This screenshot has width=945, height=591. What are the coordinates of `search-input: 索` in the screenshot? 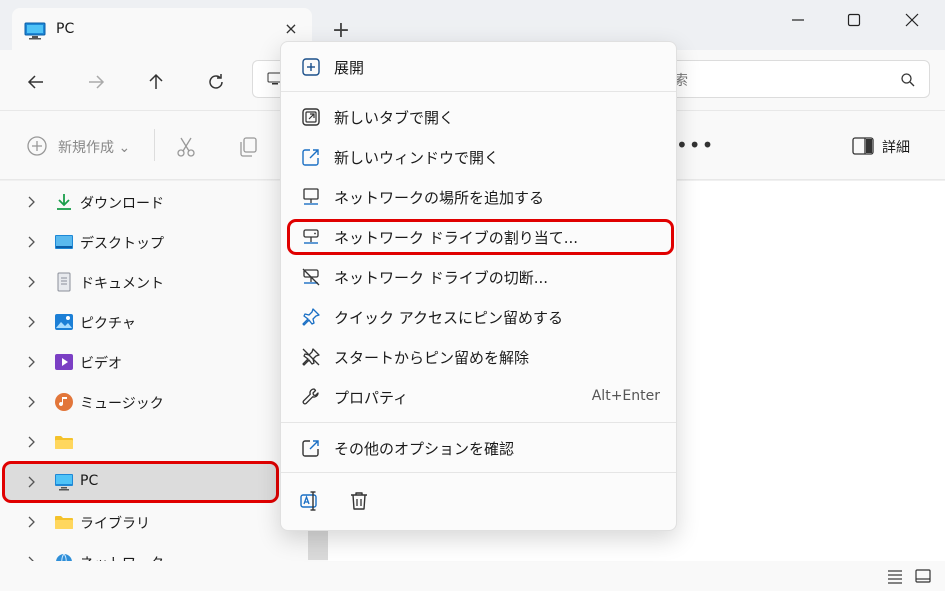 It's located at (795, 79).